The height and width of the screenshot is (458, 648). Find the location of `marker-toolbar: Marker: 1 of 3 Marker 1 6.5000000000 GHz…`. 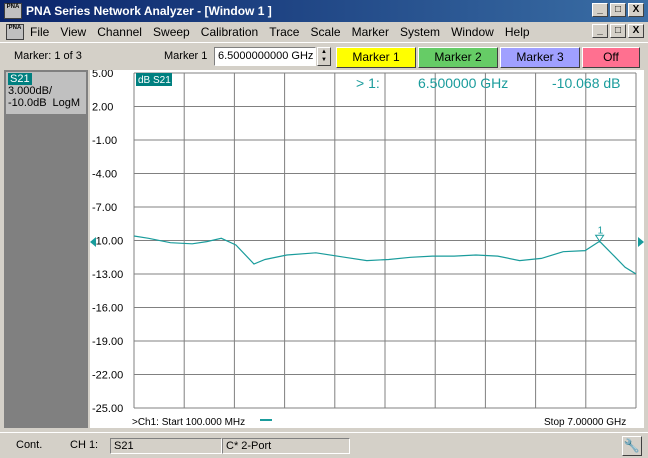

marker-toolbar: Marker: 1 of 3 Marker 1 6.5000000000 GHz… is located at coordinates (324, 56).